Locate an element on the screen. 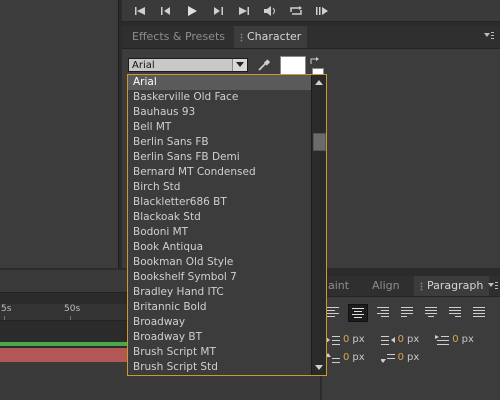  font-option: Britannic Bold is located at coordinates (220, 307).